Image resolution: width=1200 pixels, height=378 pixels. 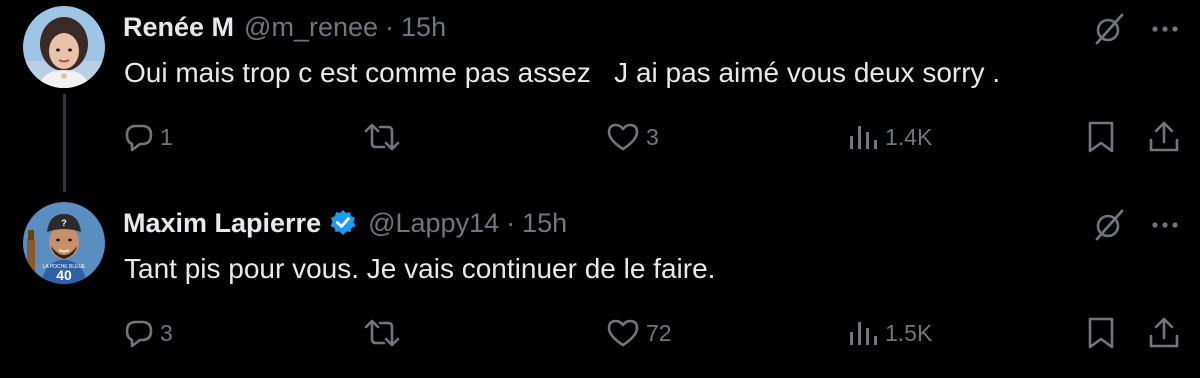 I want to click on views-button: 1.4K, so click(x=889, y=137).